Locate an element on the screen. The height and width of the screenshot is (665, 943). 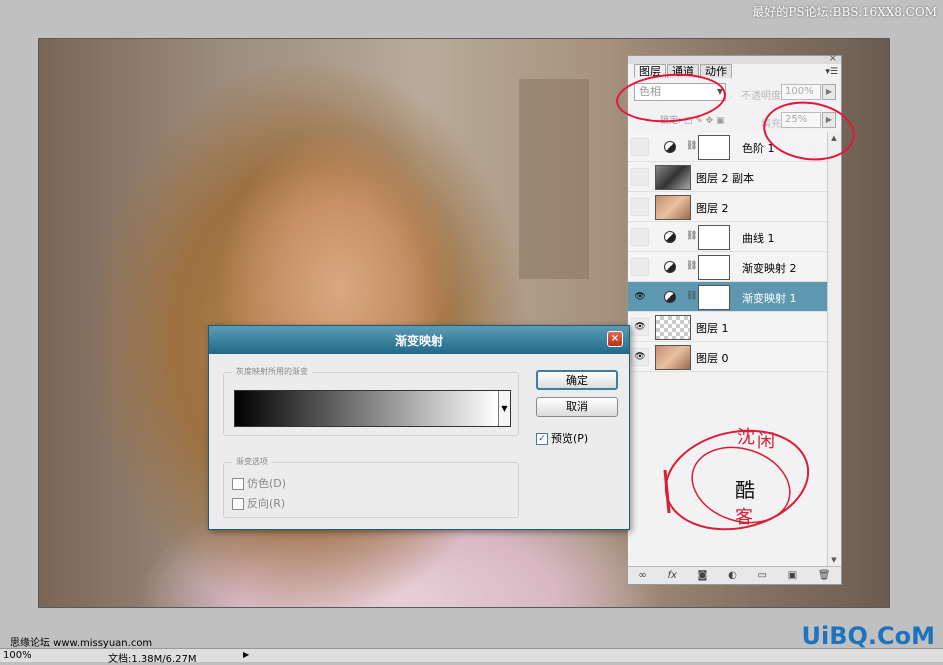
layer-row: ⛓ 曲线 1 is located at coordinates (728, 237).